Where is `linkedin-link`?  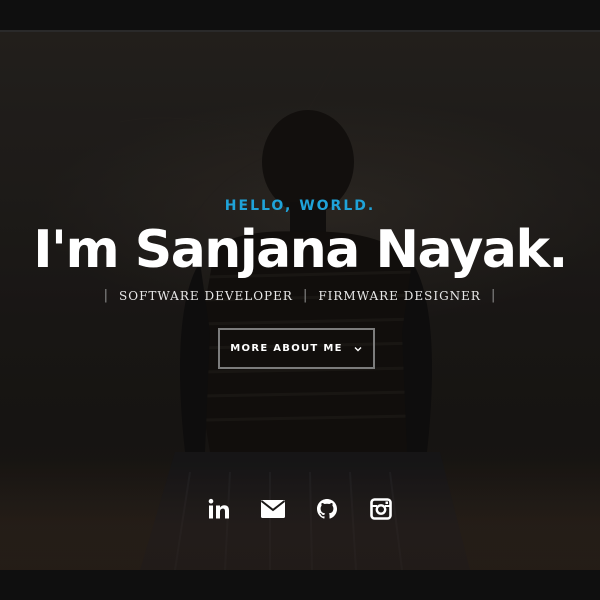 linkedin-link is located at coordinates (219, 509).